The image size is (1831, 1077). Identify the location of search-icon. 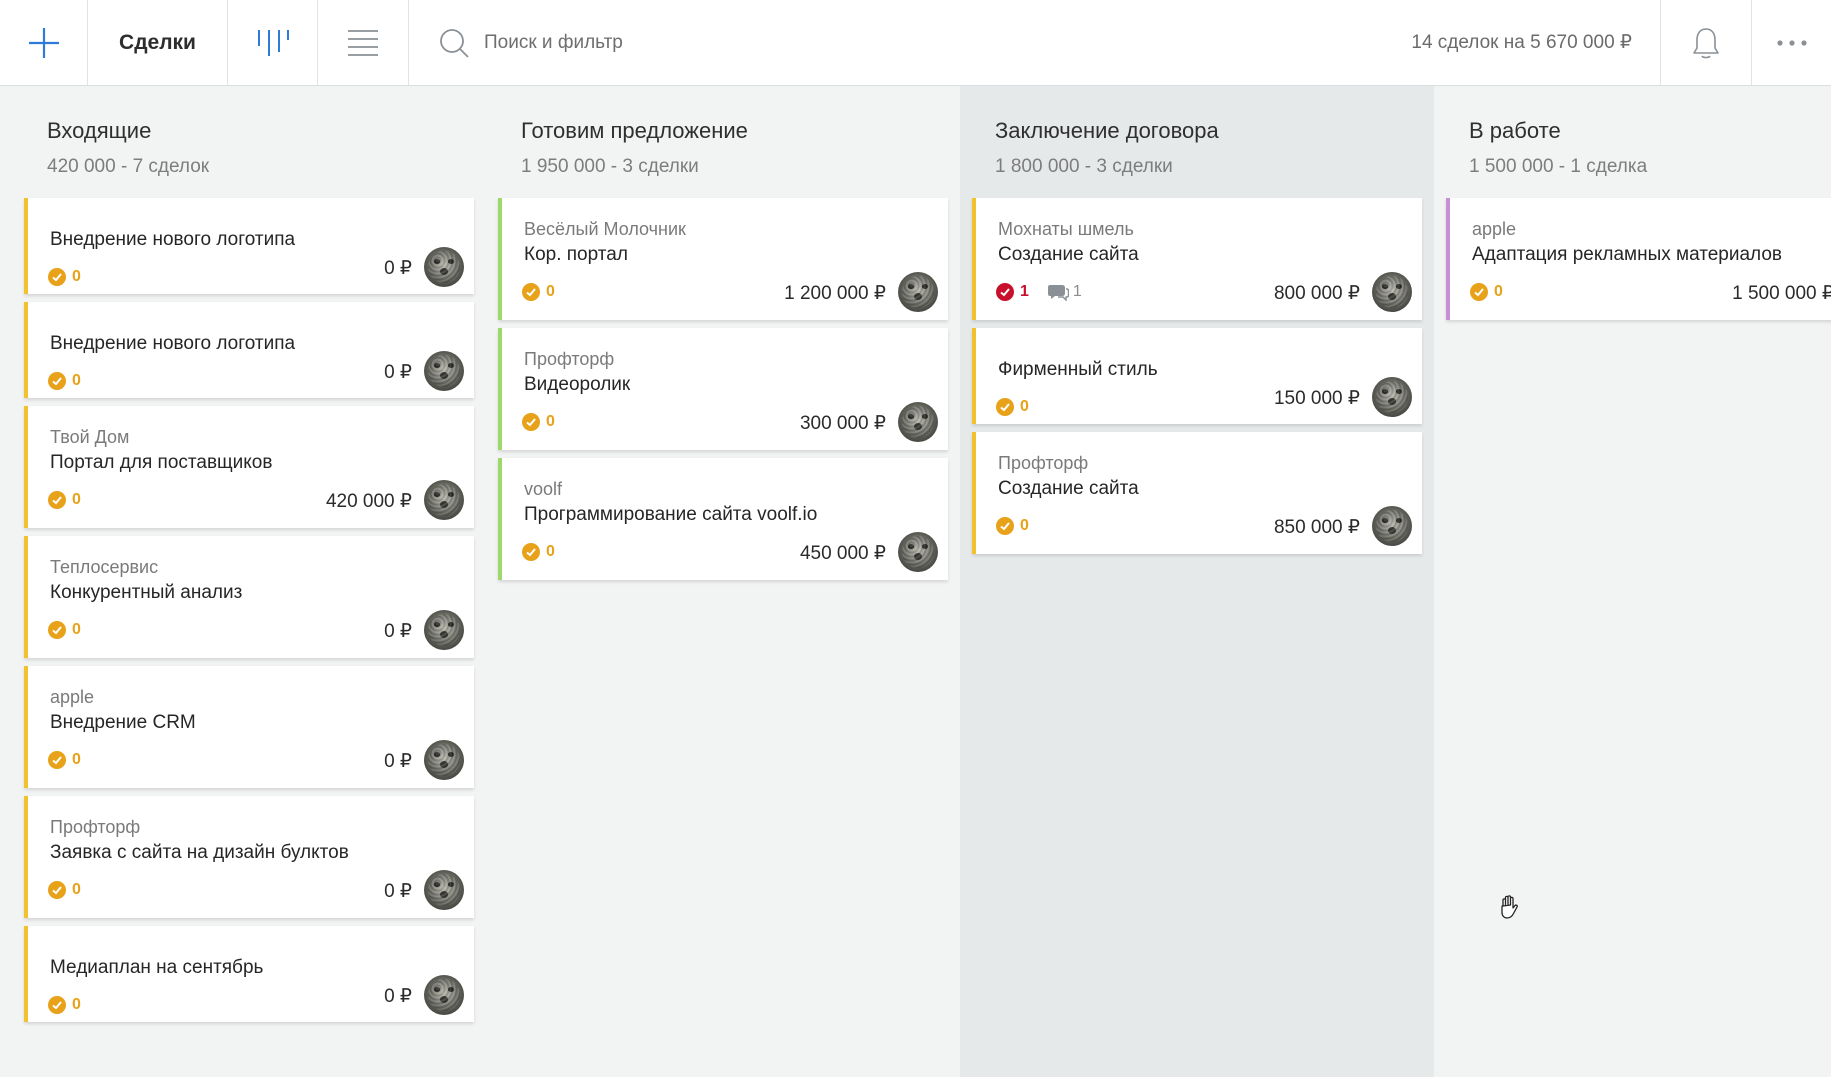
(454, 43).